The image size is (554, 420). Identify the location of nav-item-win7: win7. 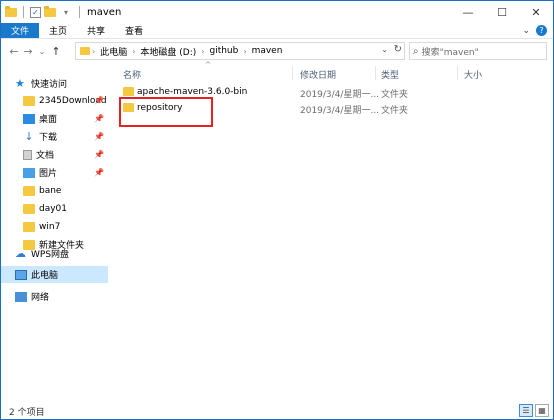
(54, 226).